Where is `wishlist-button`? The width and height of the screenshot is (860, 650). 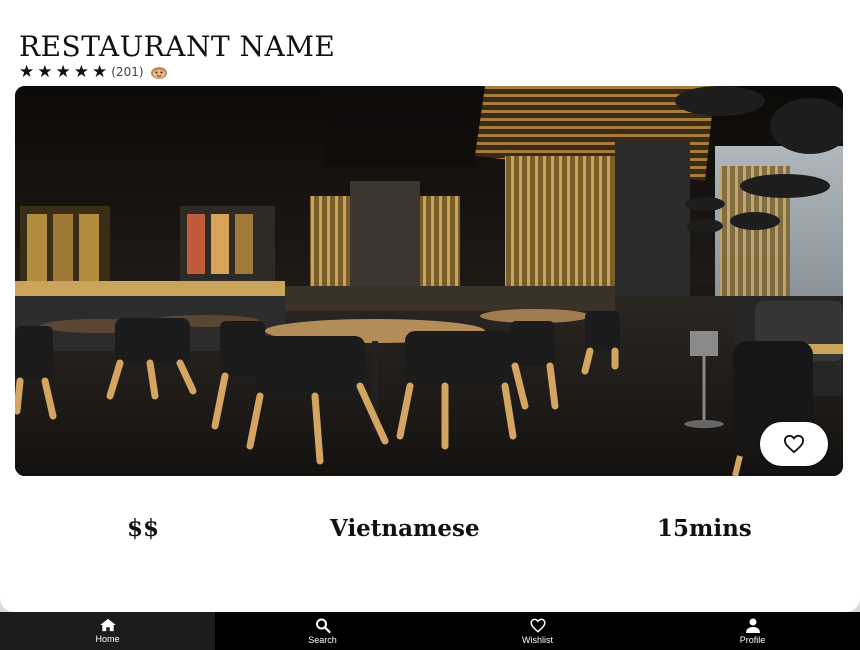
wishlist-button is located at coordinates (794, 444).